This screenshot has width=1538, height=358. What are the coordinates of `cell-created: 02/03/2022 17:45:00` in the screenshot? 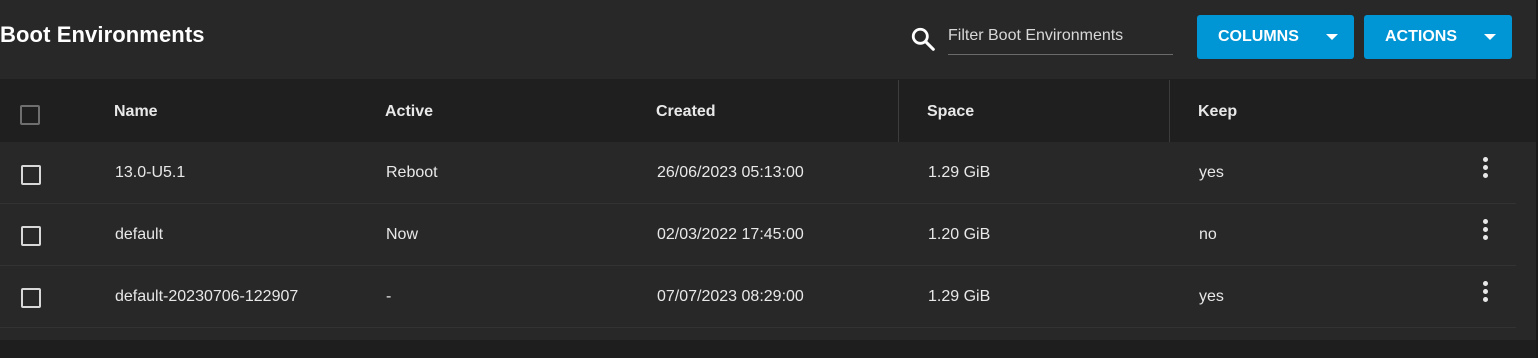 It's located at (730, 234).